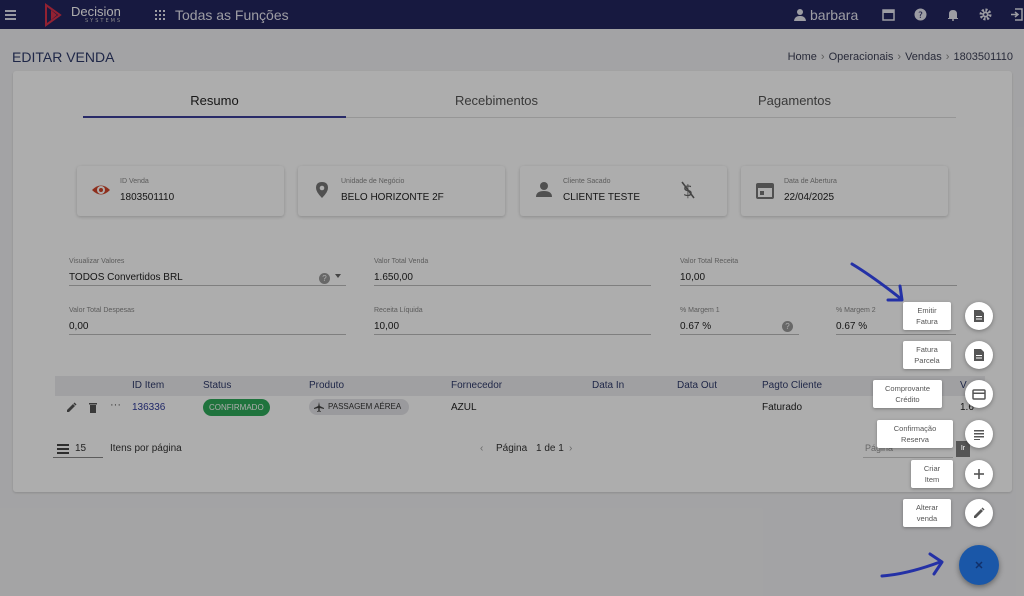 The height and width of the screenshot is (596, 1024). What do you see at coordinates (932, 468) in the screenshot?
I see `label-line: Criar` at bounding box center [932, 468].